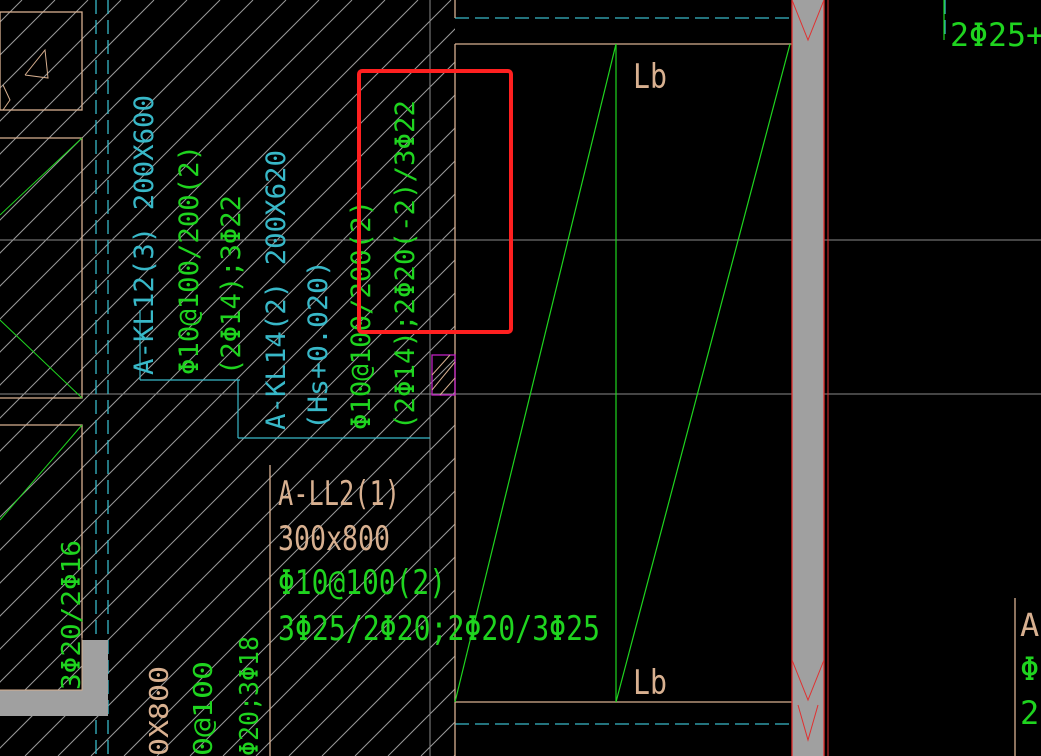 Image resolution: width=1041 pixels, height=756 pixels. I want to click on right-edge-annotation: A- Φ 2, so click(1030, 669).